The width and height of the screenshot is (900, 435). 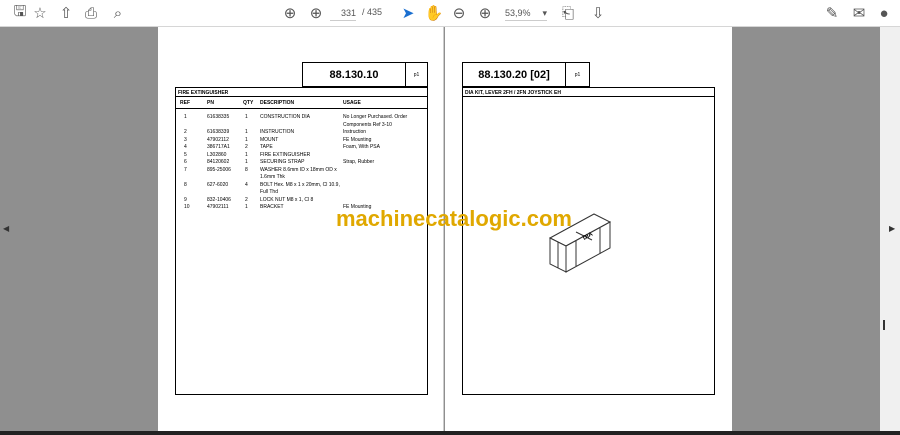 I want to click on table-row: 3 47902112 1 MOUNT FE Mounting, so click(x=301, y=141).